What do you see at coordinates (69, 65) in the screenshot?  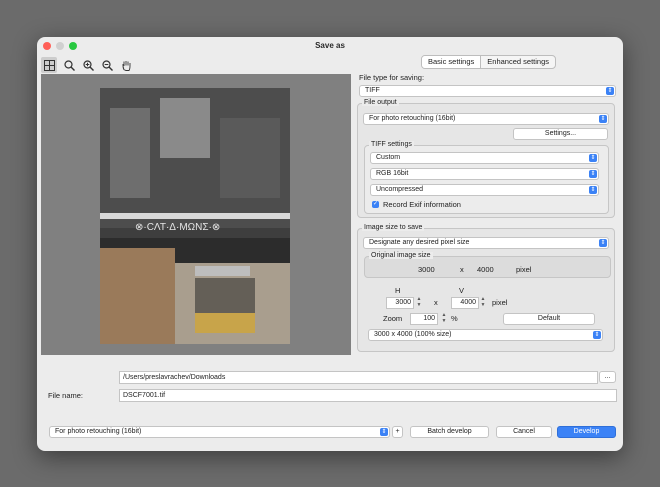 I see `magnifier-icon` at bounding box center [69, 65].